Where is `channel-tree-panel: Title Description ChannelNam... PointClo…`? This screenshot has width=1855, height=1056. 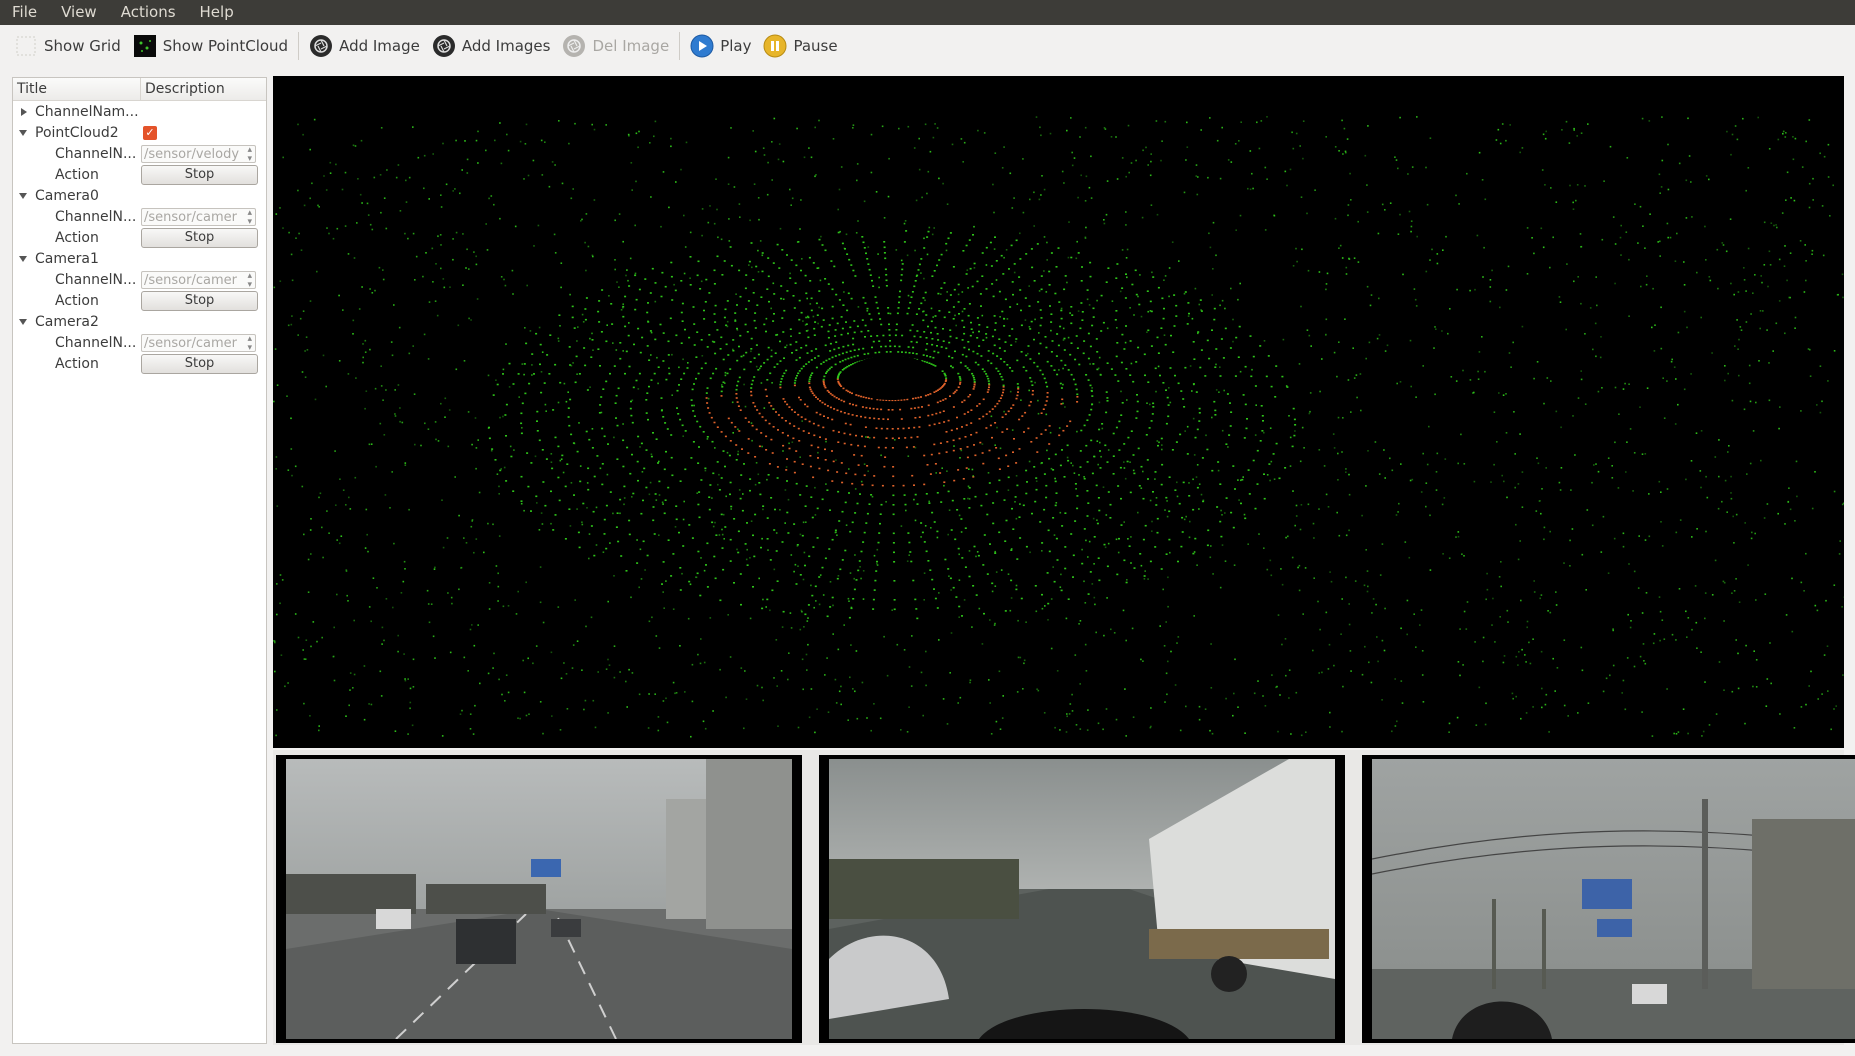 channel-tree-panel: Title Description ChannelNam... PointClo… is located at coordinates (139, 560).